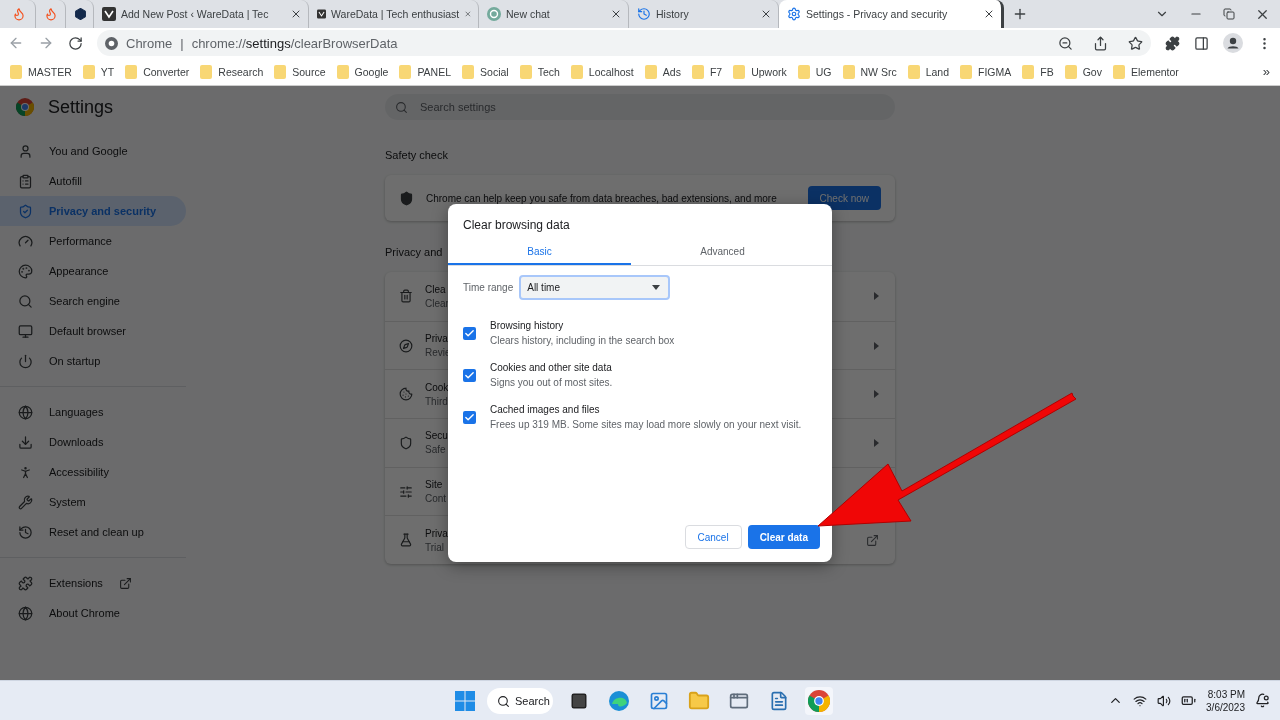 This screenshot has height=720, width=1280. What do you see at coordinates (783, 537) in the screenshot?
I see `clear-data-button: Clear data` at bounding box center [783, 537].